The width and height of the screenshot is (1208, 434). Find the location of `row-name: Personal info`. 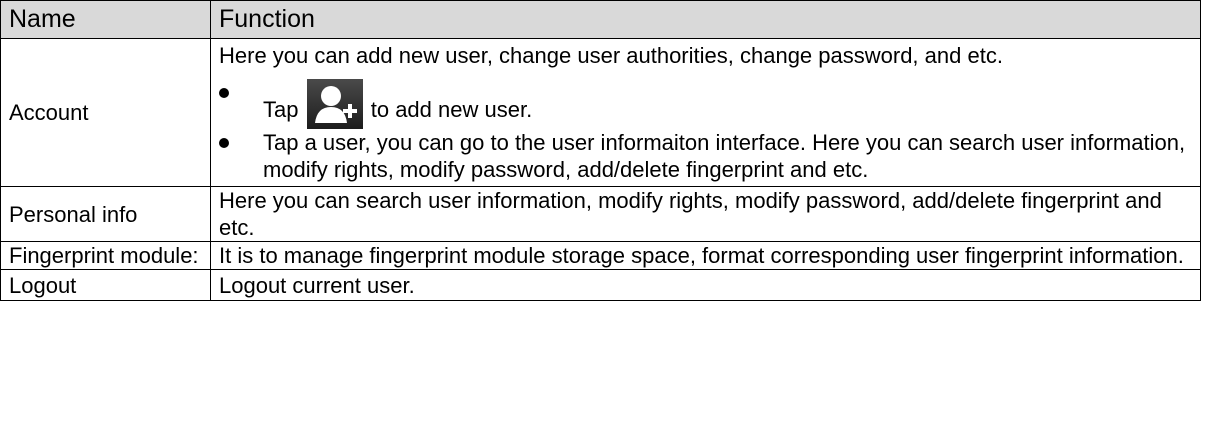

row-name: Personal info is located at coordinates (105, 214).